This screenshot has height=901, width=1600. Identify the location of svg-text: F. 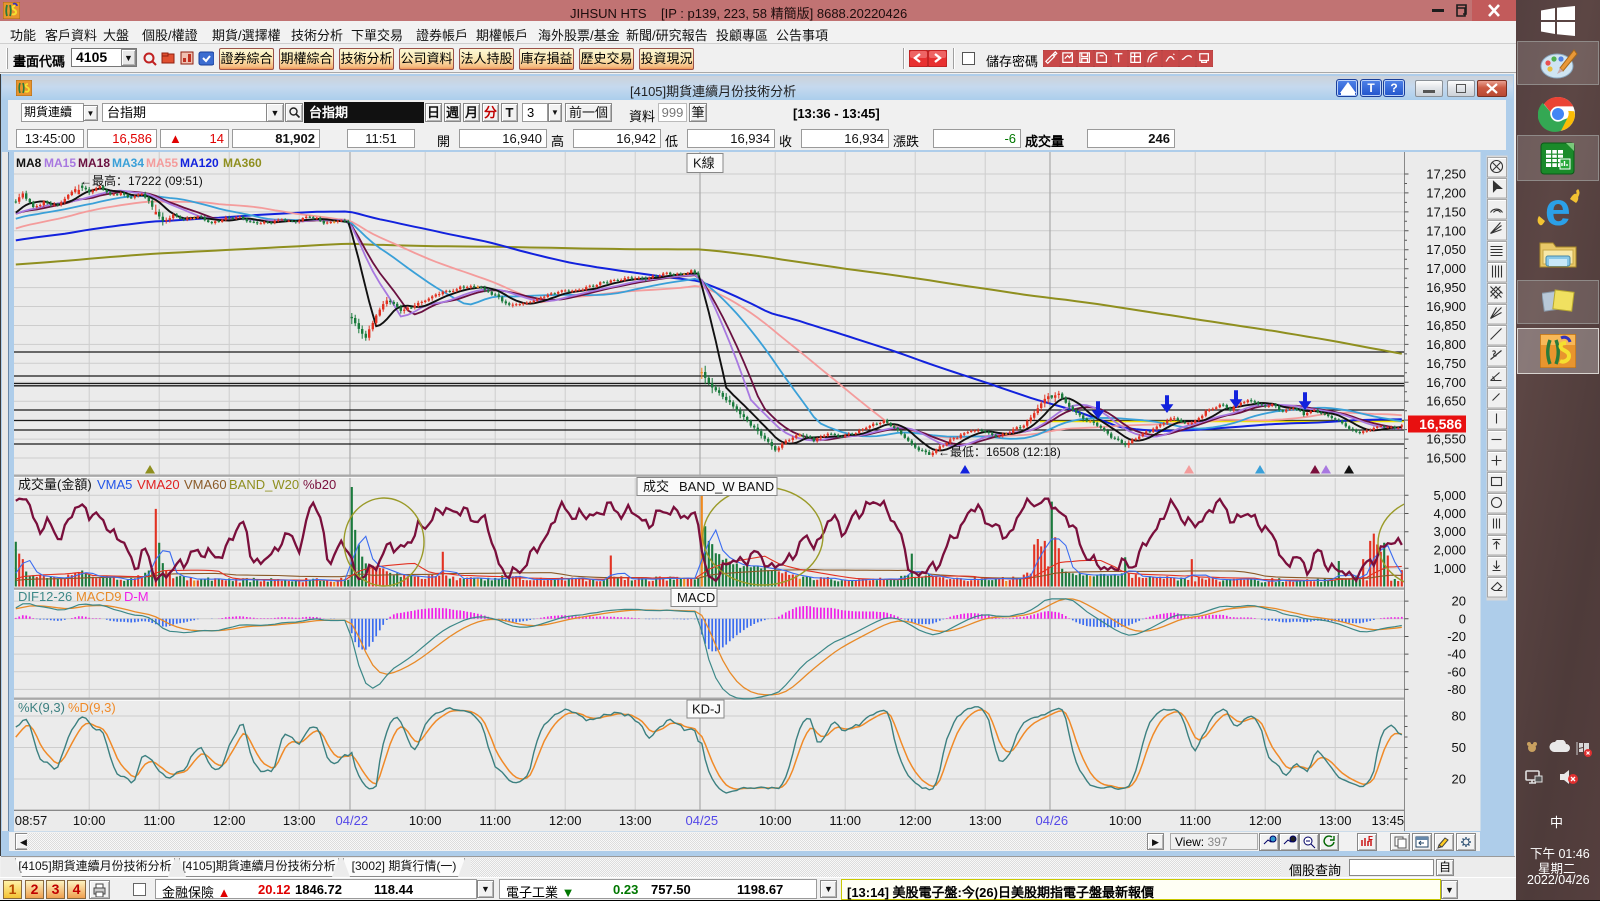
(1370, 839).